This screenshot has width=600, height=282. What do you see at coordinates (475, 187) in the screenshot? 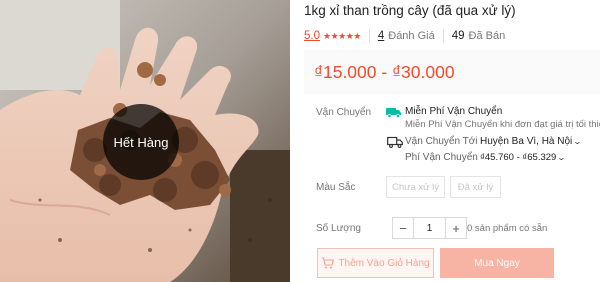
I see `variant-option-treated: Đã xử lý` at bounding box center [475, 187].